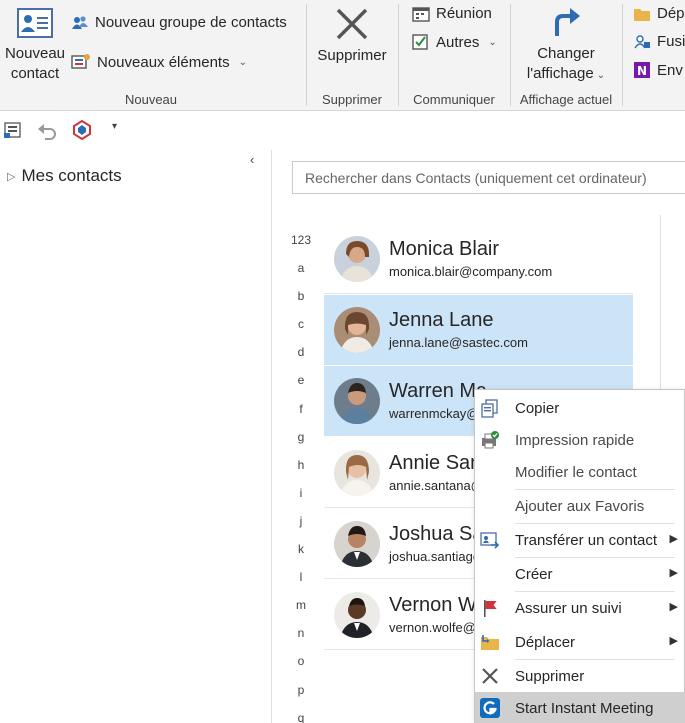  What do you see at coordinates (584, 708) in the screenshot?
I see `menu-item-start-instant-meeting-label: Start Instant Meeting` at bounding box center [584, 708].